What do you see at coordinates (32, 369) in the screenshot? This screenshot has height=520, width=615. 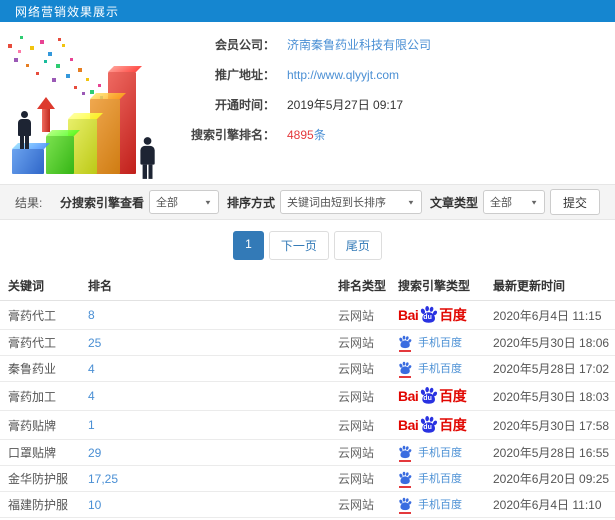 I see `keyword-cell: 秦鲁药业` at bounding box center [32, 369].